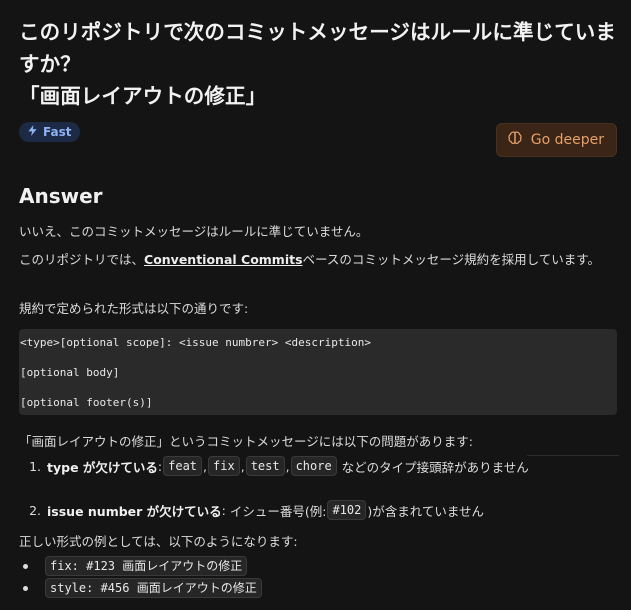 The image size is (631, 610). Describe the element at coordinates (134, 511) in the screenshot. I see `problem-term: issue number が欠けている` at that location.